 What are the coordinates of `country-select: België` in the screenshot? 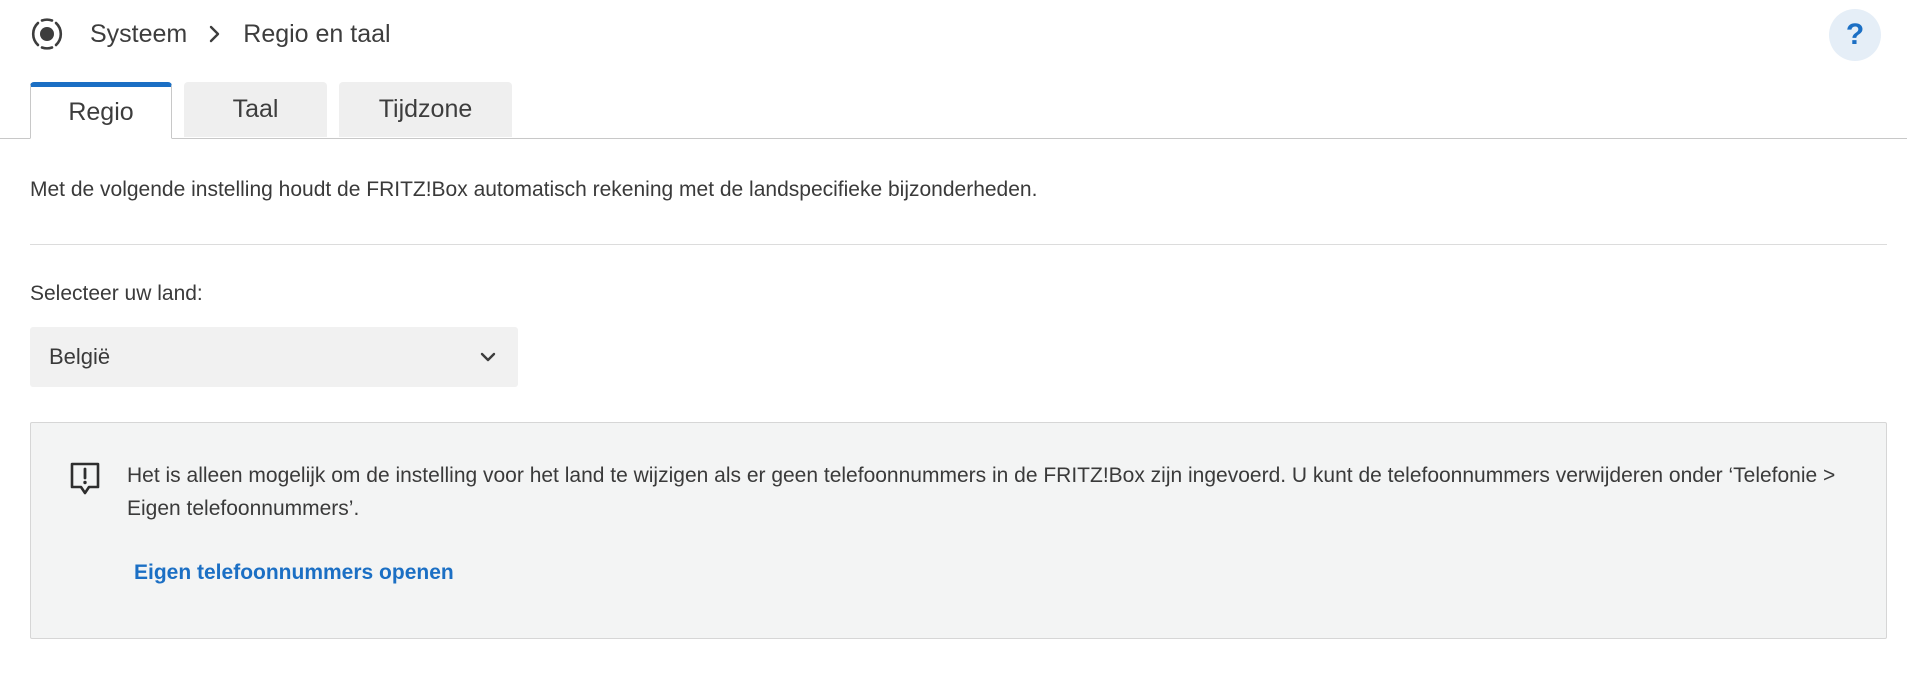 It's located at (274, 357).